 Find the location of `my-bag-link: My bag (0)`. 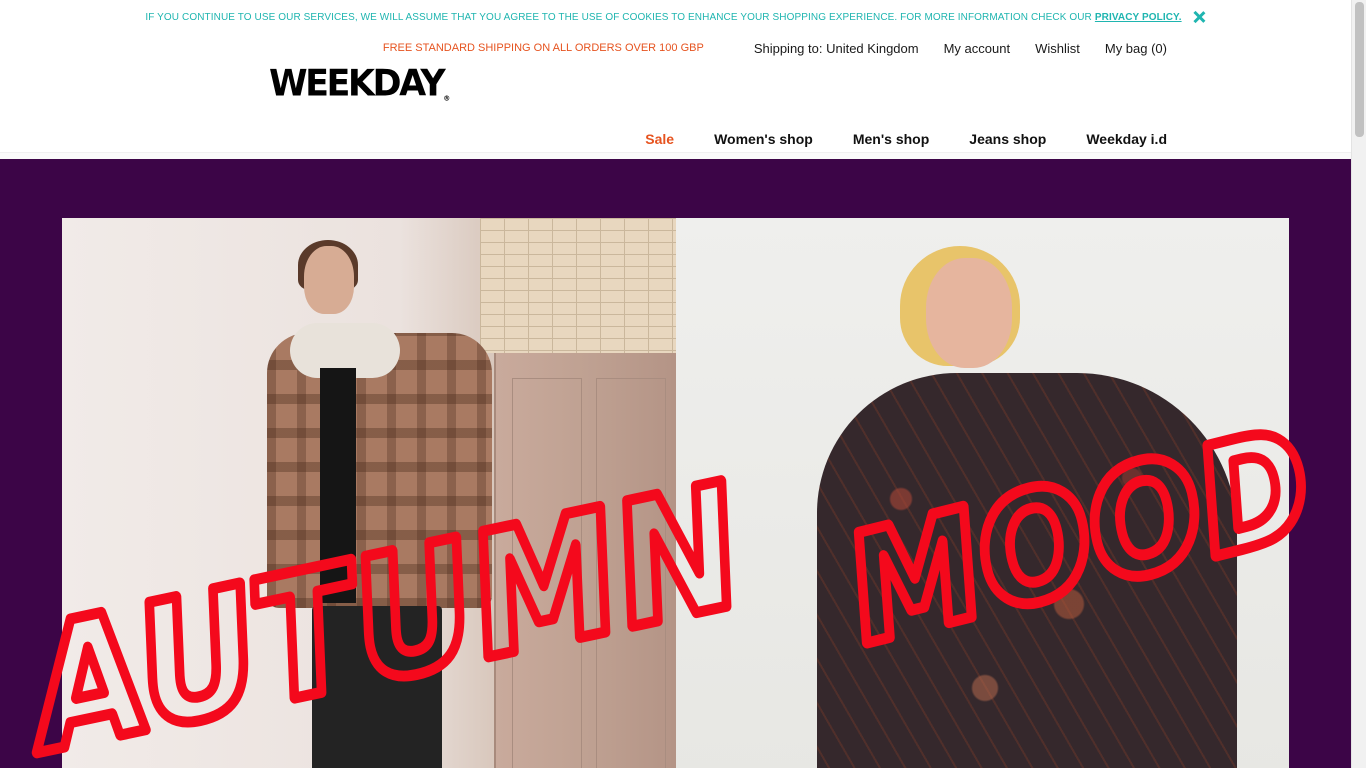

my-bag-link: My bag (0) is located at coordinates (1136, 48).